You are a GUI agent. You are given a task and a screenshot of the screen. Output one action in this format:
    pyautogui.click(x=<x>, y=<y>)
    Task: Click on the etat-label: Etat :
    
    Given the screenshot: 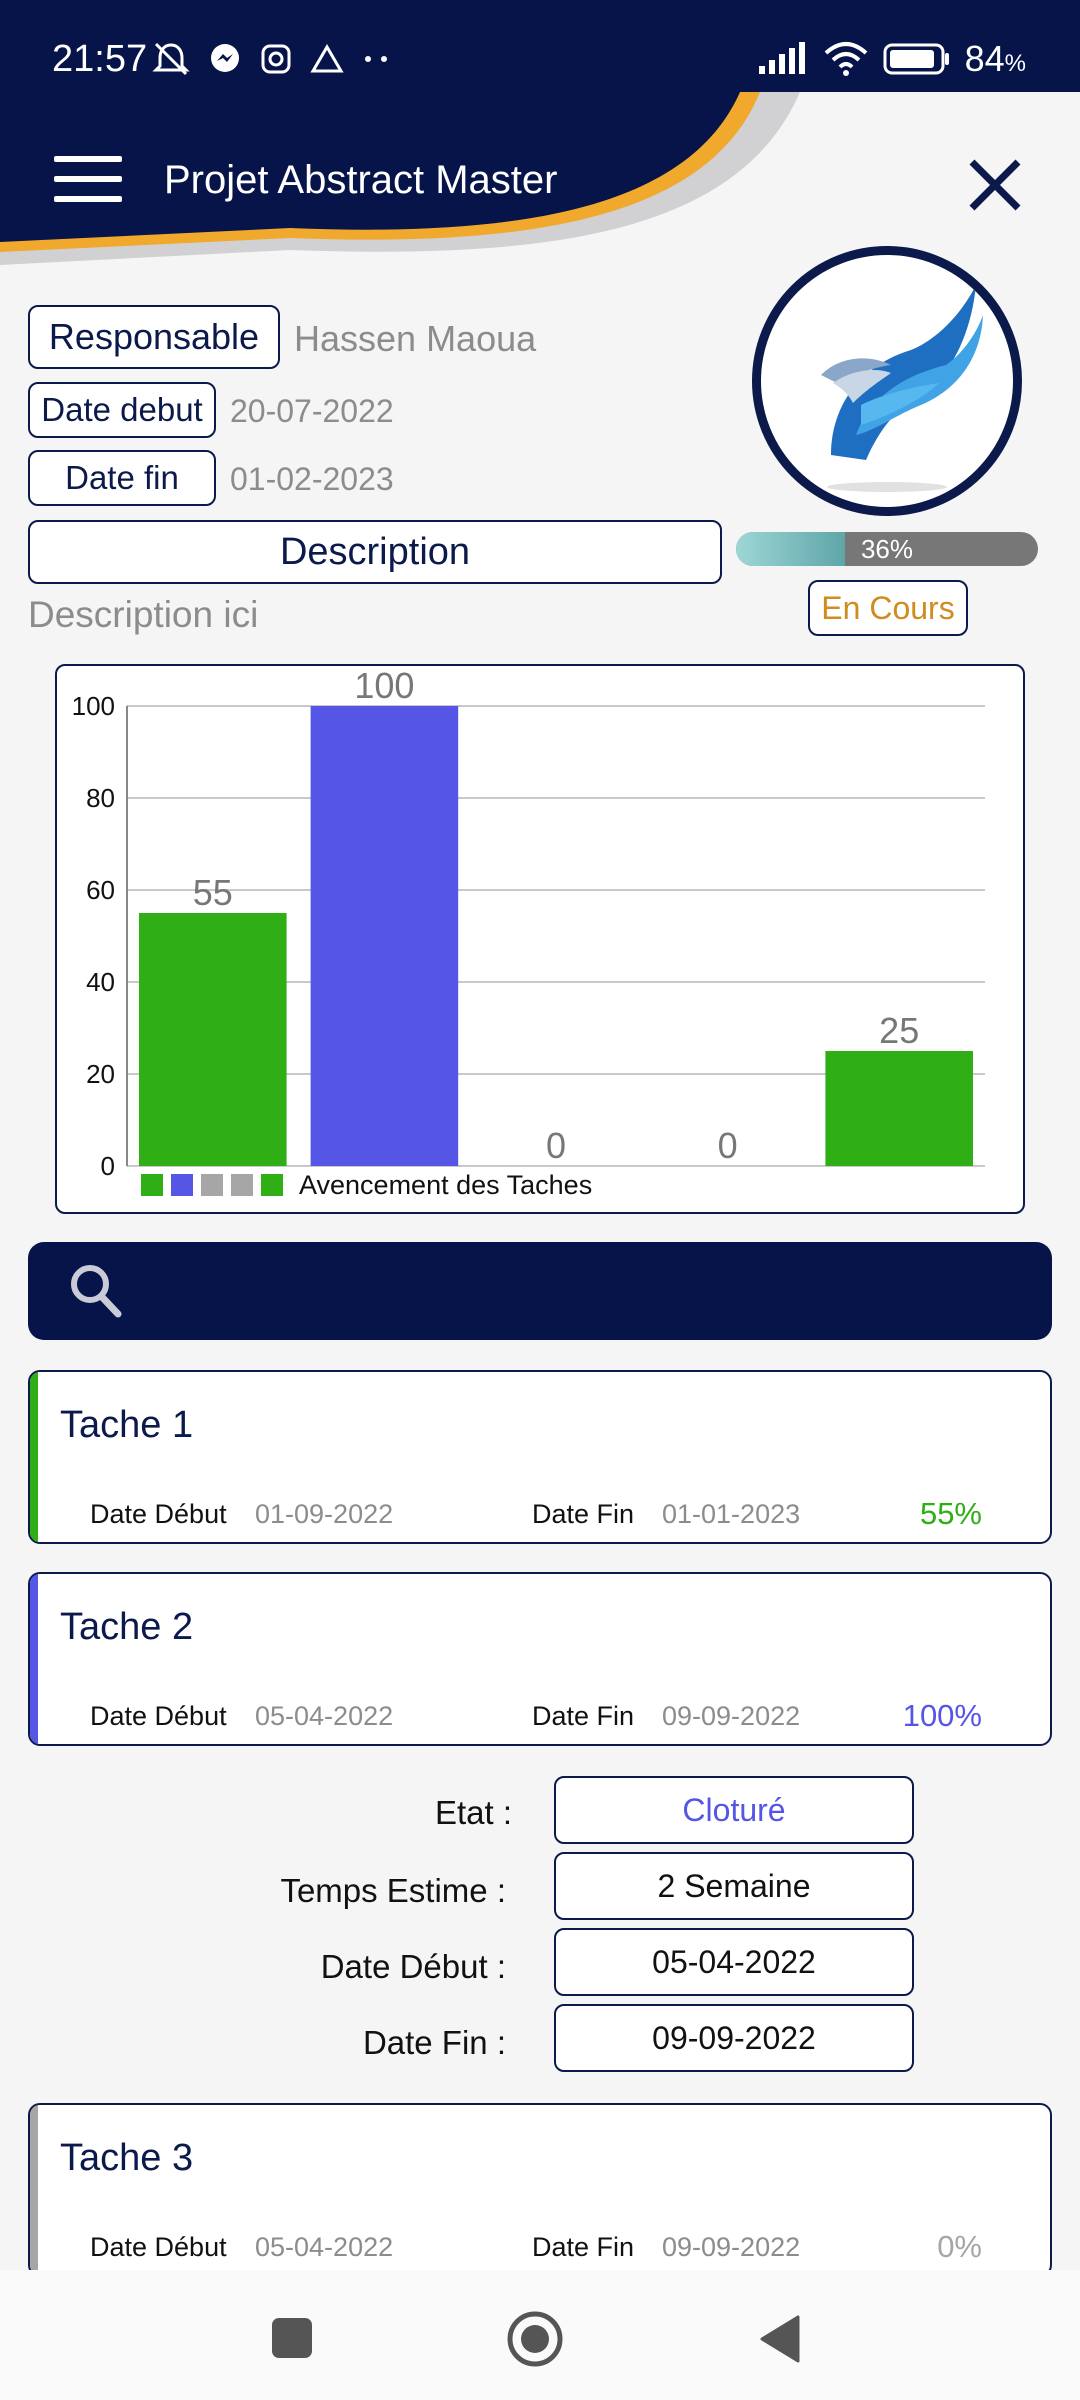 What is the action you would take?
    pyautogui.click(x=473, y=1812)
    